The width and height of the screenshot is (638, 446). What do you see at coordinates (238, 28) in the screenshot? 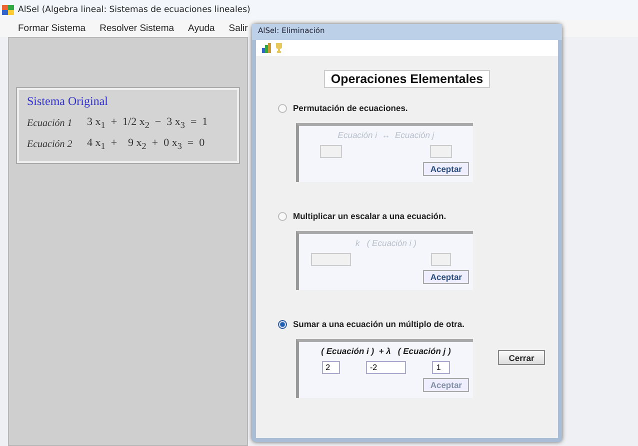
I see `menu-item: Salir` at bounding box center [238, 28].